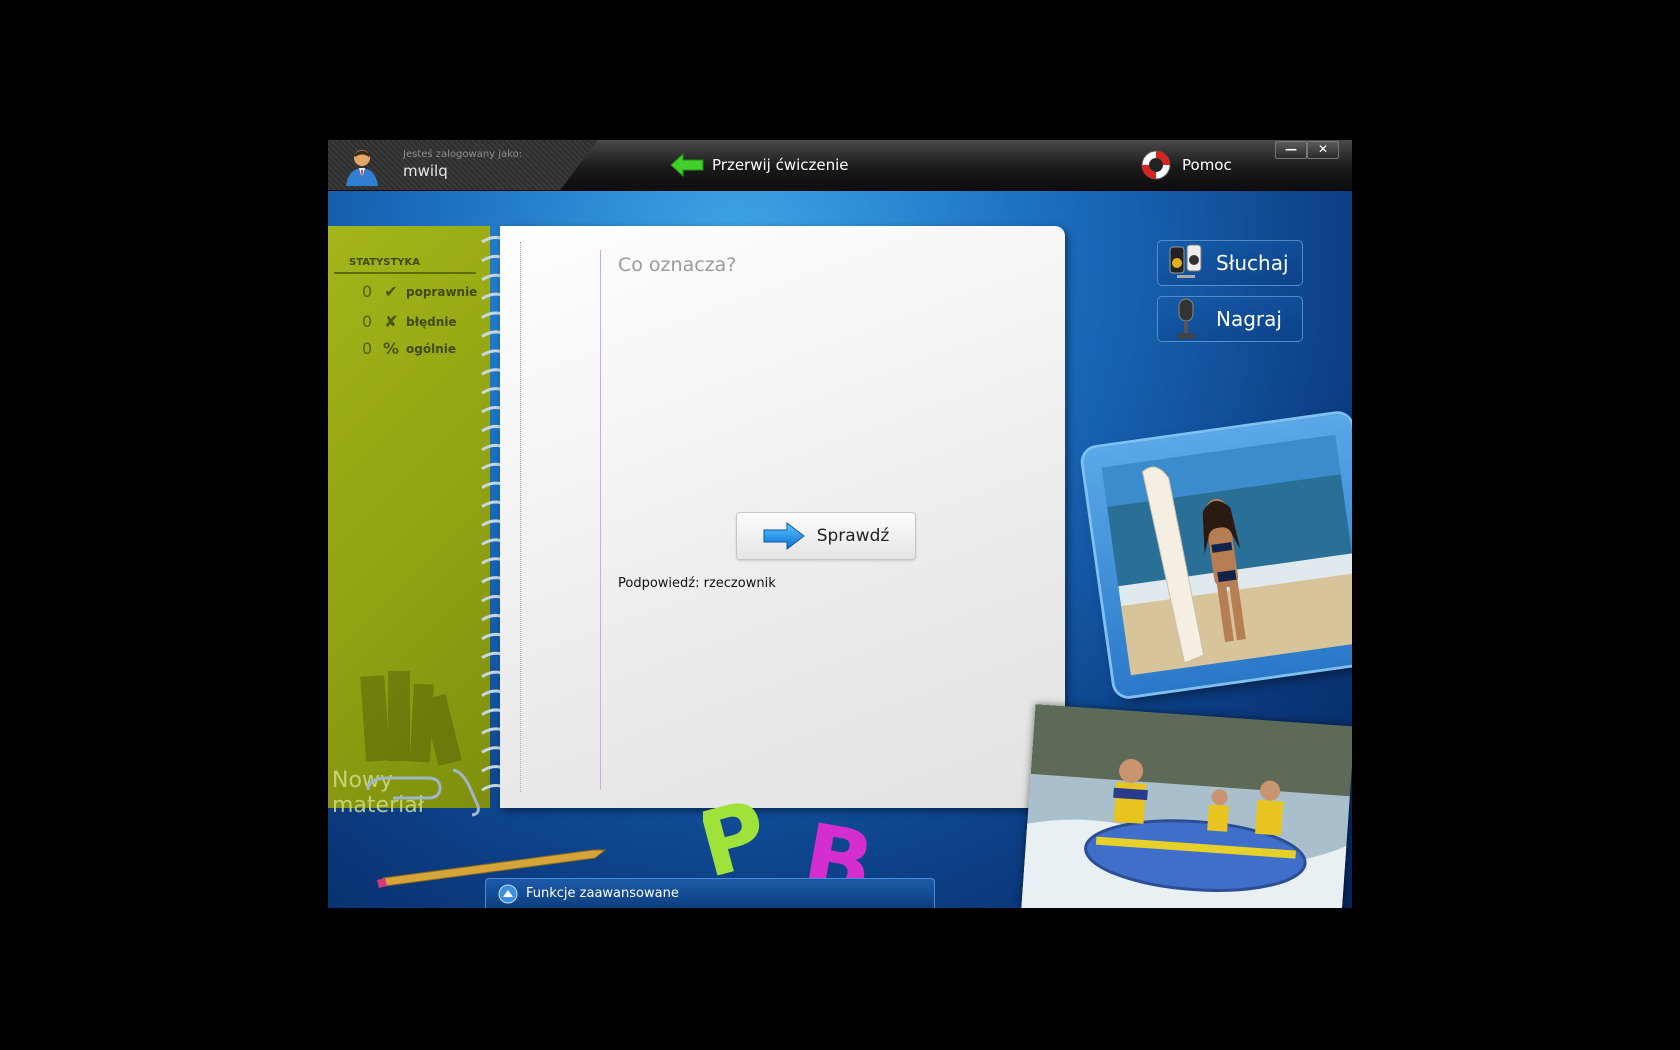  Describe the element at coordinates (463, 154) in the screenshot. I see `logged-in-label: Jesteś zalogowany jako:` at that location.